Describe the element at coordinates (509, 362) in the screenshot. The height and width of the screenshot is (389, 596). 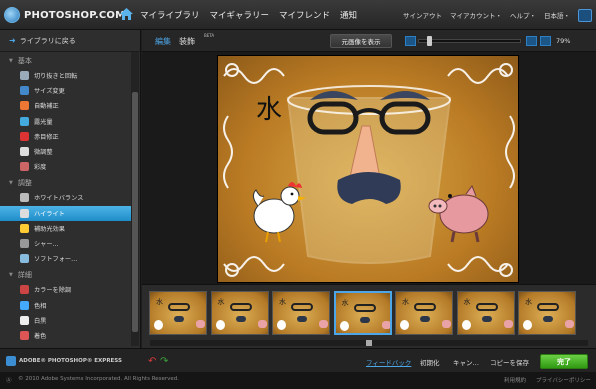
I see `save-copy-button: コピーを保存` at that location.